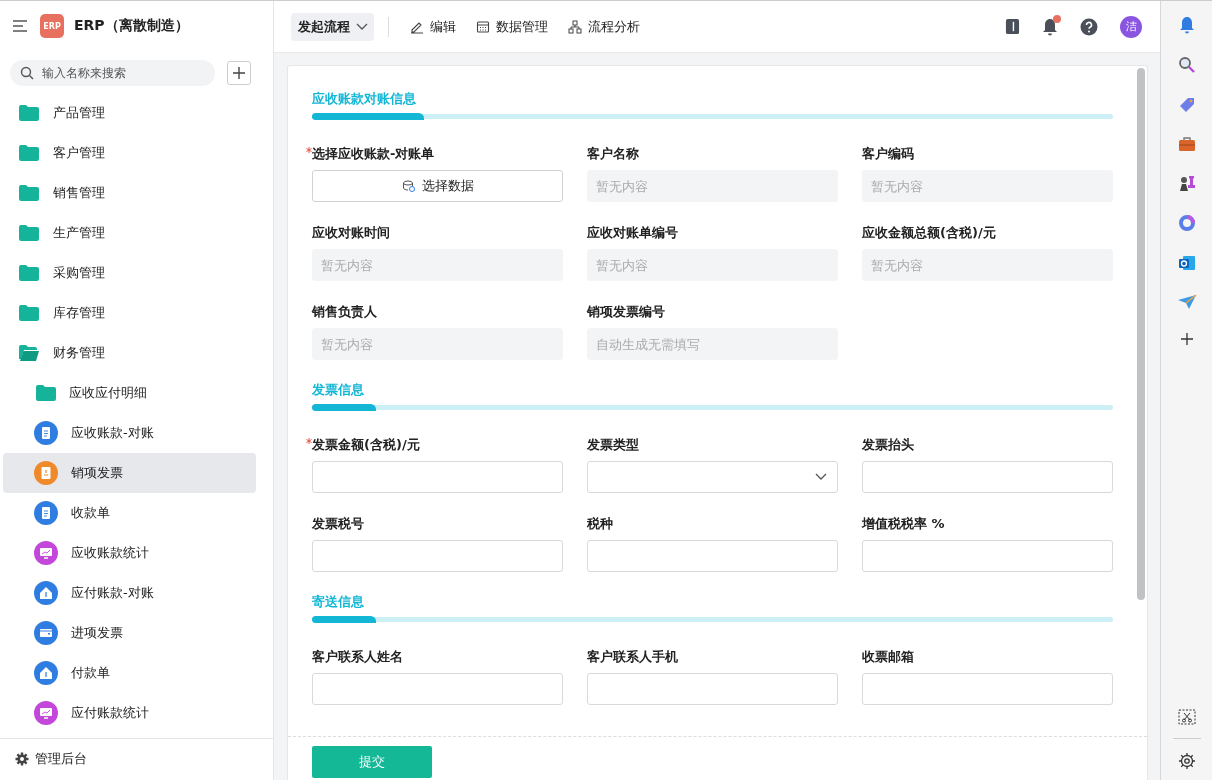  Describe the element at coordinates (1186, 302) in the screenshot. I see `paper-plane-icon` at that location.